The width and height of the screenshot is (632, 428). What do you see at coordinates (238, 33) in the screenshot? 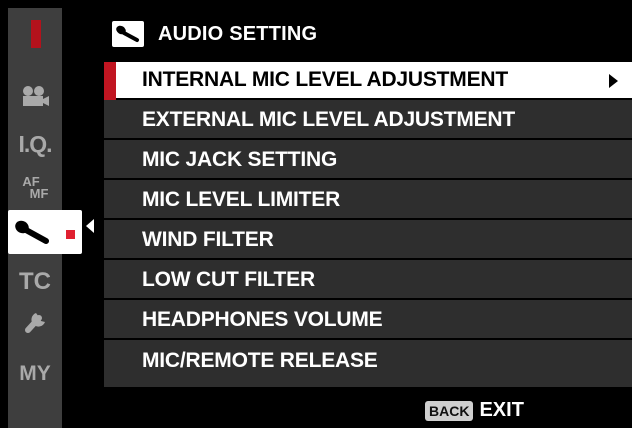
I see `page-title: AUDIO SETTING` at bounding box center [238, 33].